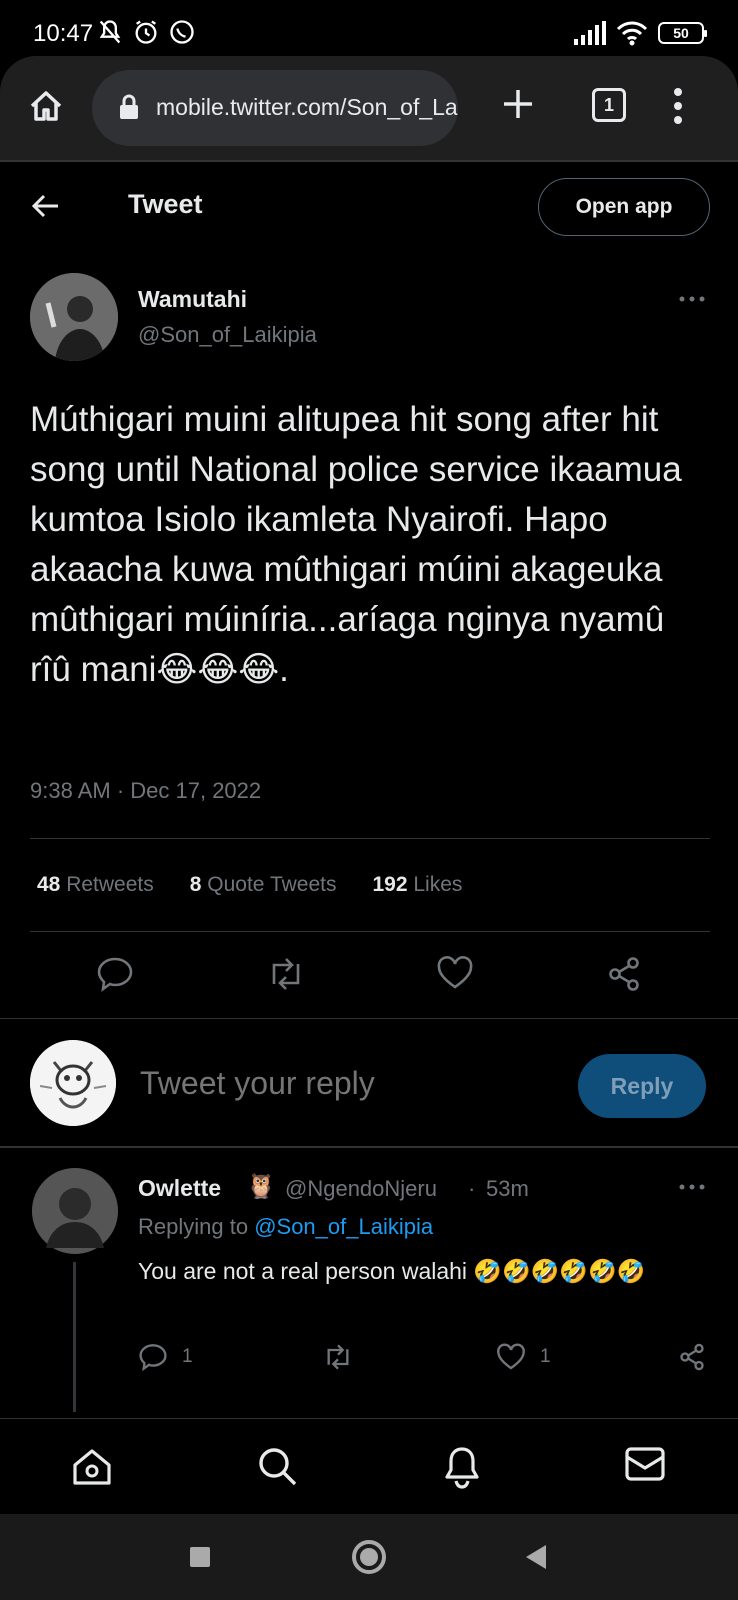 The width and height of the screenshot is (738, 1600). I want to click on status-system-icons: 50, so click(639, 33).